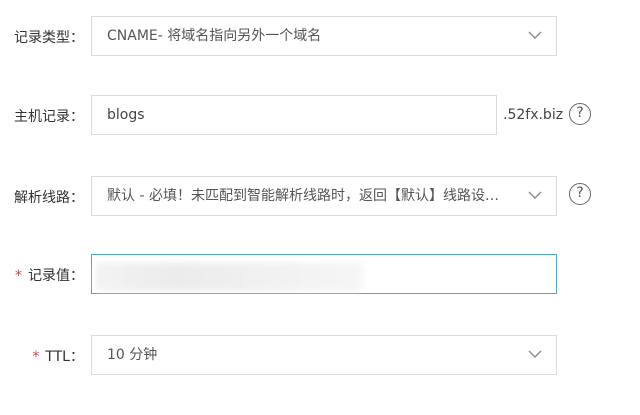 The image size is (640, 415). Describe the element at coordinates (214, 36) in the screenshot. I see `record-type-value: CNAME- 将域名指向另外一个域名` at that location.